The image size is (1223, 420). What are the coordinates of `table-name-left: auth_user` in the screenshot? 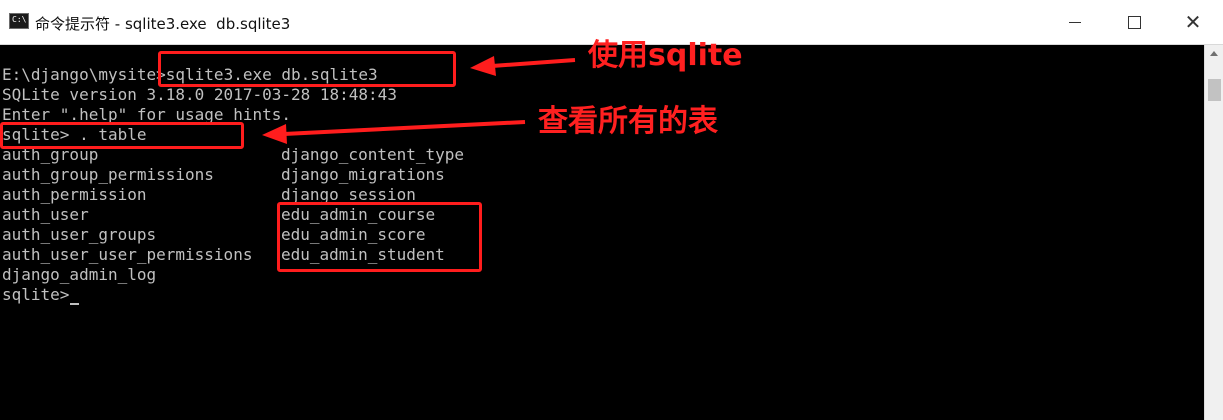 It's located at (45, 214).